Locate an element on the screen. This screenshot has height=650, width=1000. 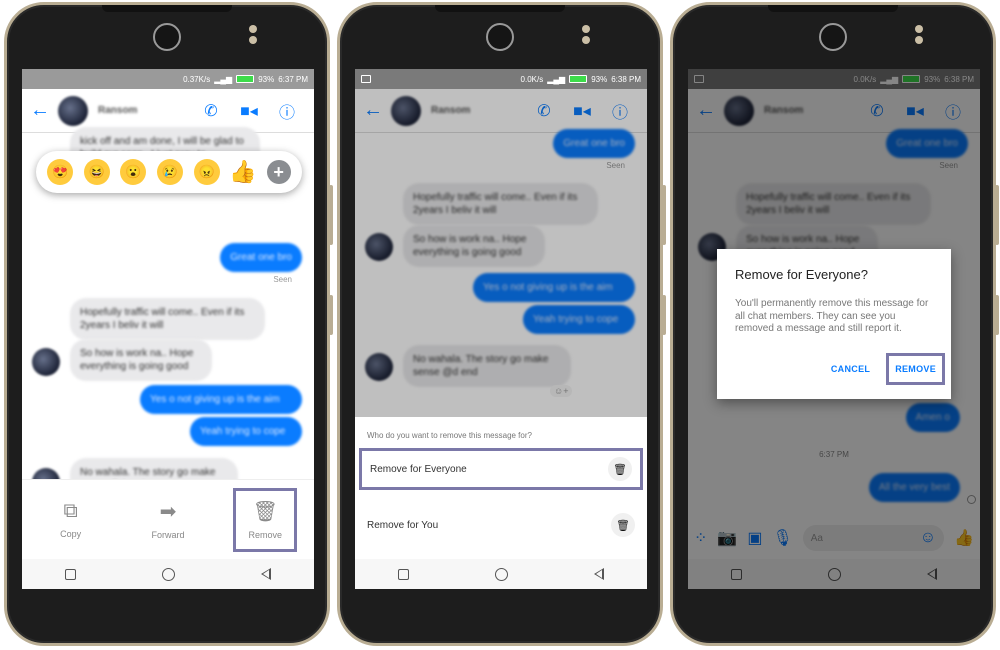
battery-level: 93% is located at coordinates (932, 79).